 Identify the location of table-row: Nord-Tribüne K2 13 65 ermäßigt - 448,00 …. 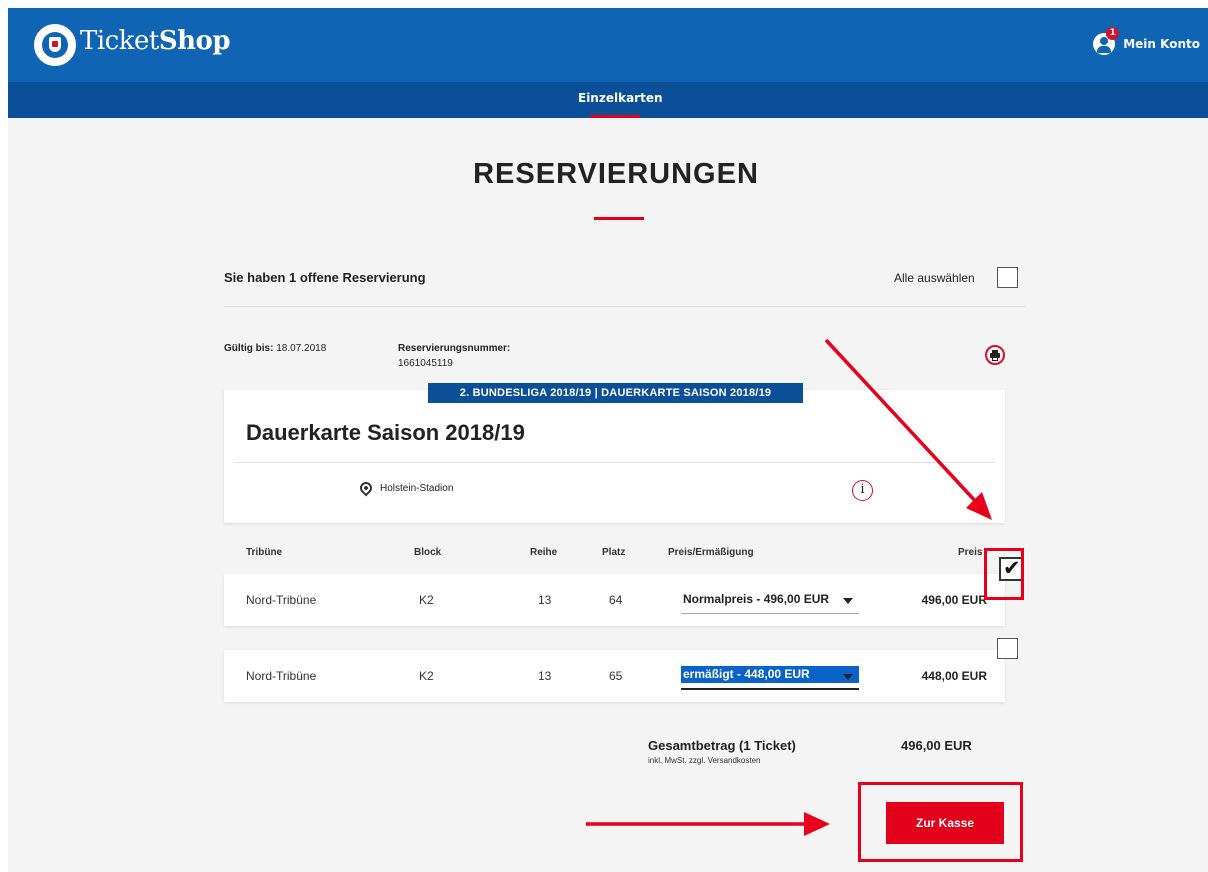
(614, 676).